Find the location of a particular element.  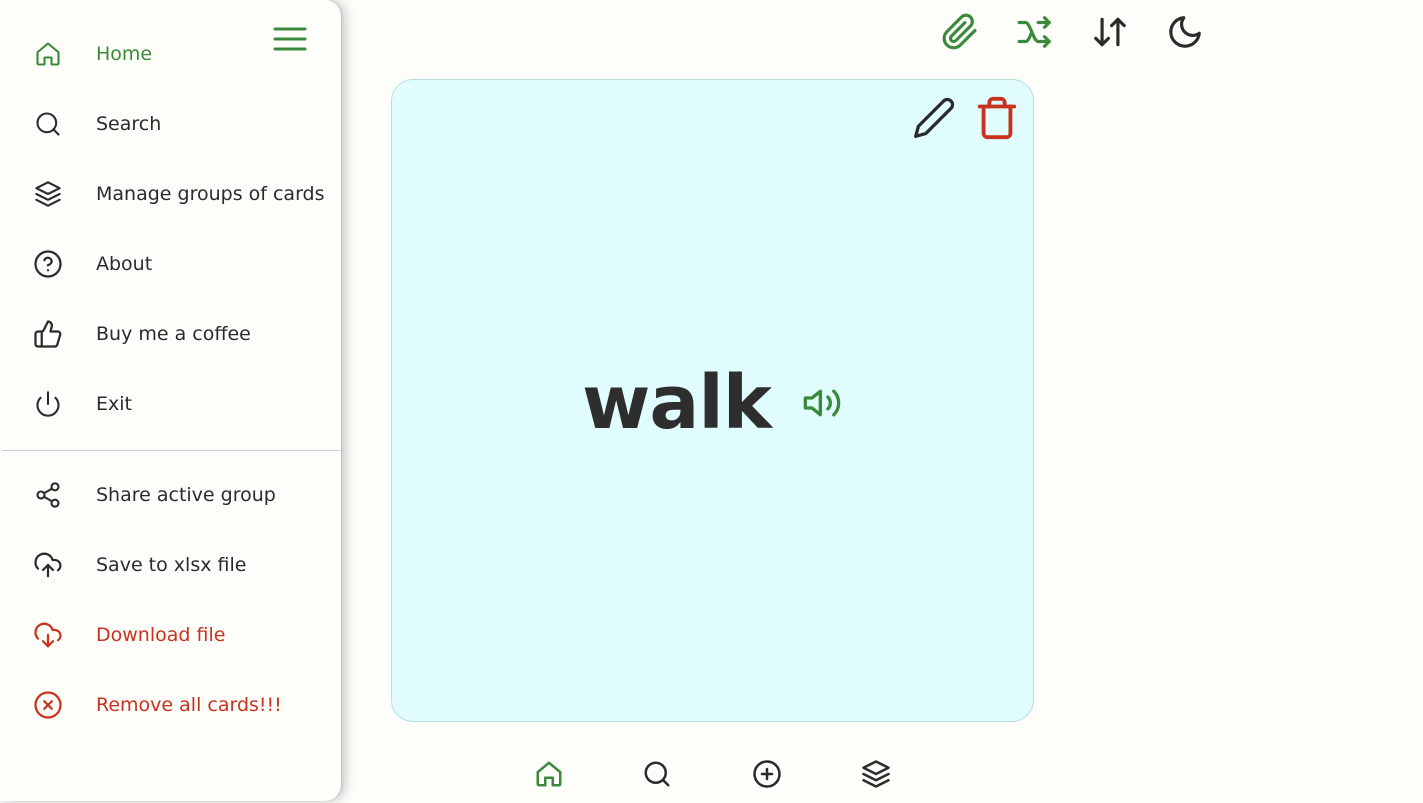

thumbs-up-icon is located at coordinates (48, 334).